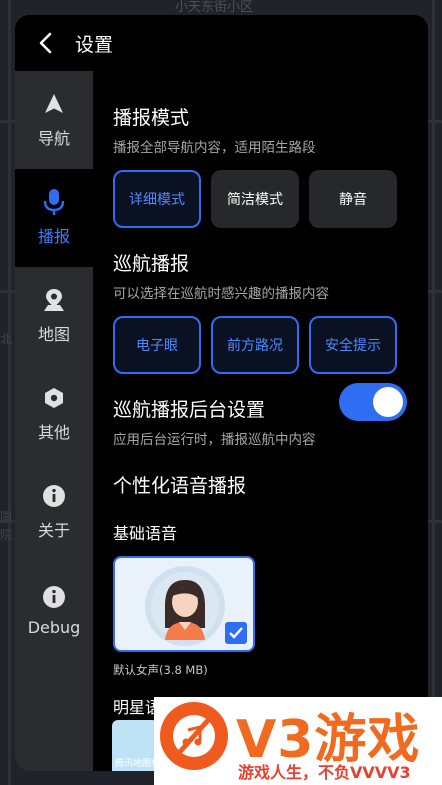 This screenshot has height=785, width=442. What do you see at coordinates (54, 300) in the screenshot?
I see `map-pin-icon` at bounding box center [54, 300].